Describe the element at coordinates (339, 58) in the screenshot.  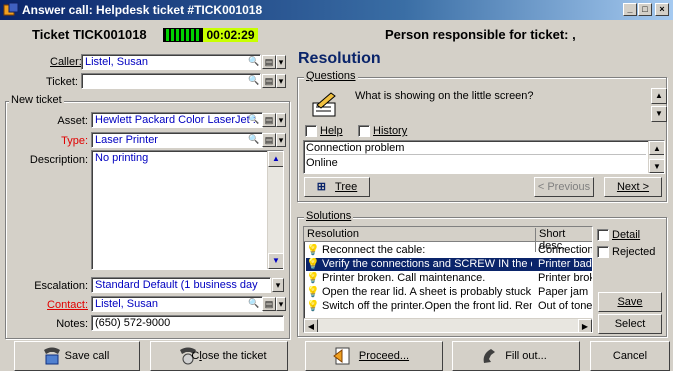
I see `resolution-title: Resolution` at that location.